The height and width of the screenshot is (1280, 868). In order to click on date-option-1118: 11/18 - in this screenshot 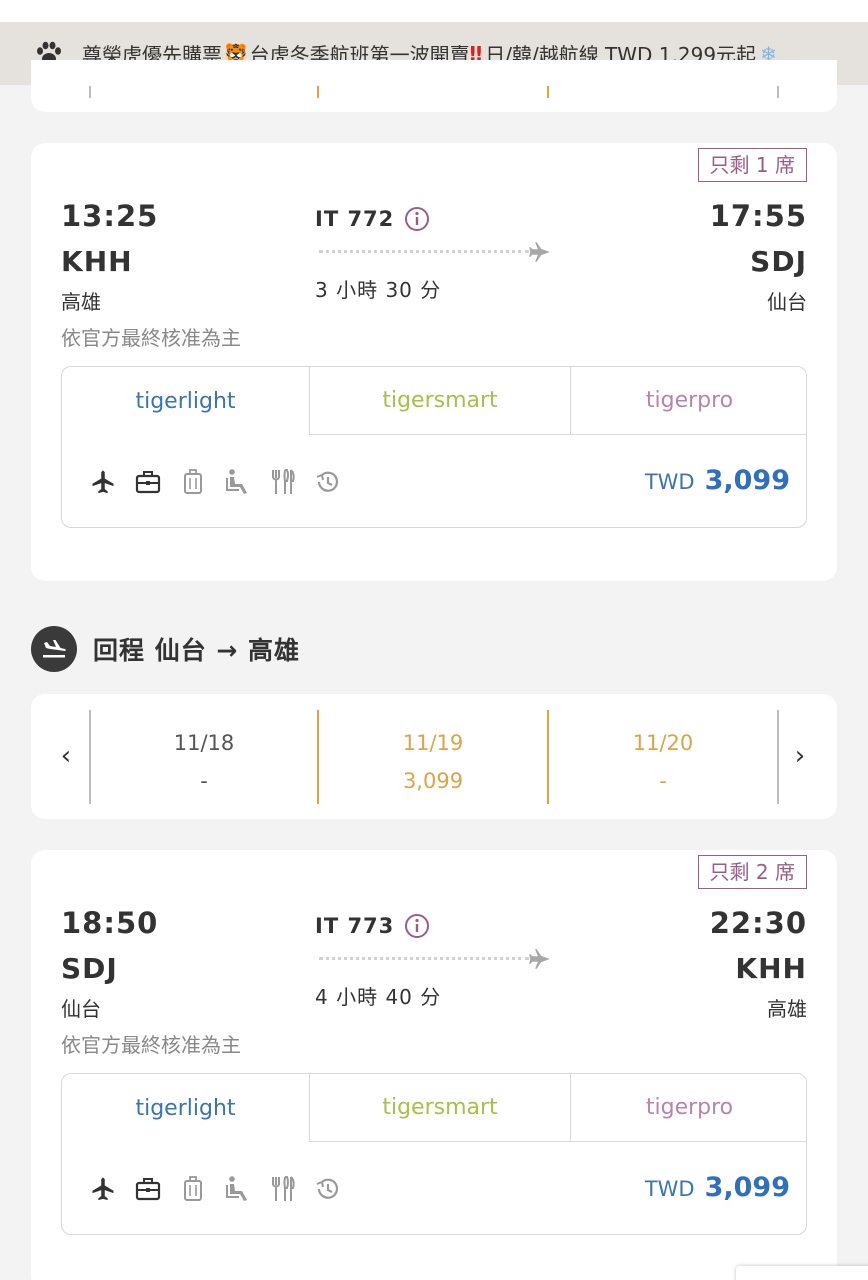, I will do `click(204, 762)`.